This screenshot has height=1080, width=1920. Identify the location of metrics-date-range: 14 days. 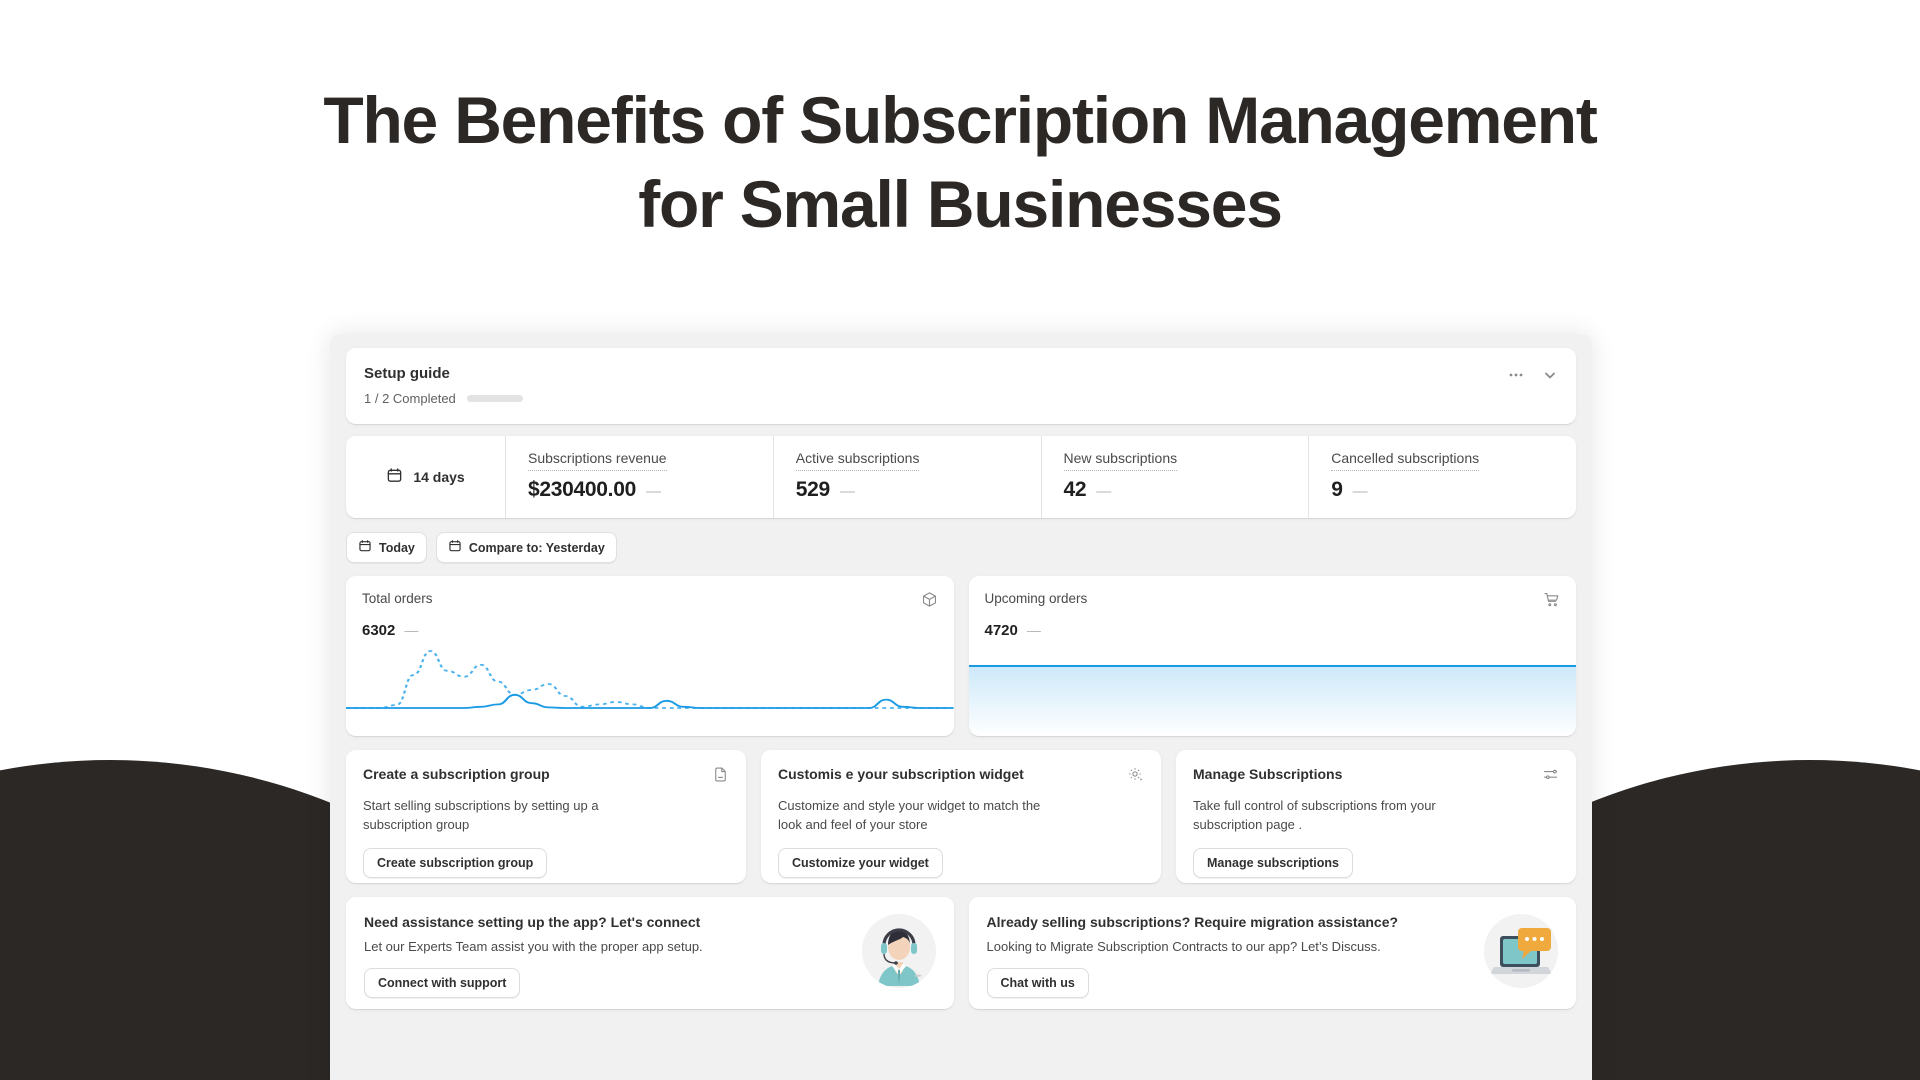
(426, 477).